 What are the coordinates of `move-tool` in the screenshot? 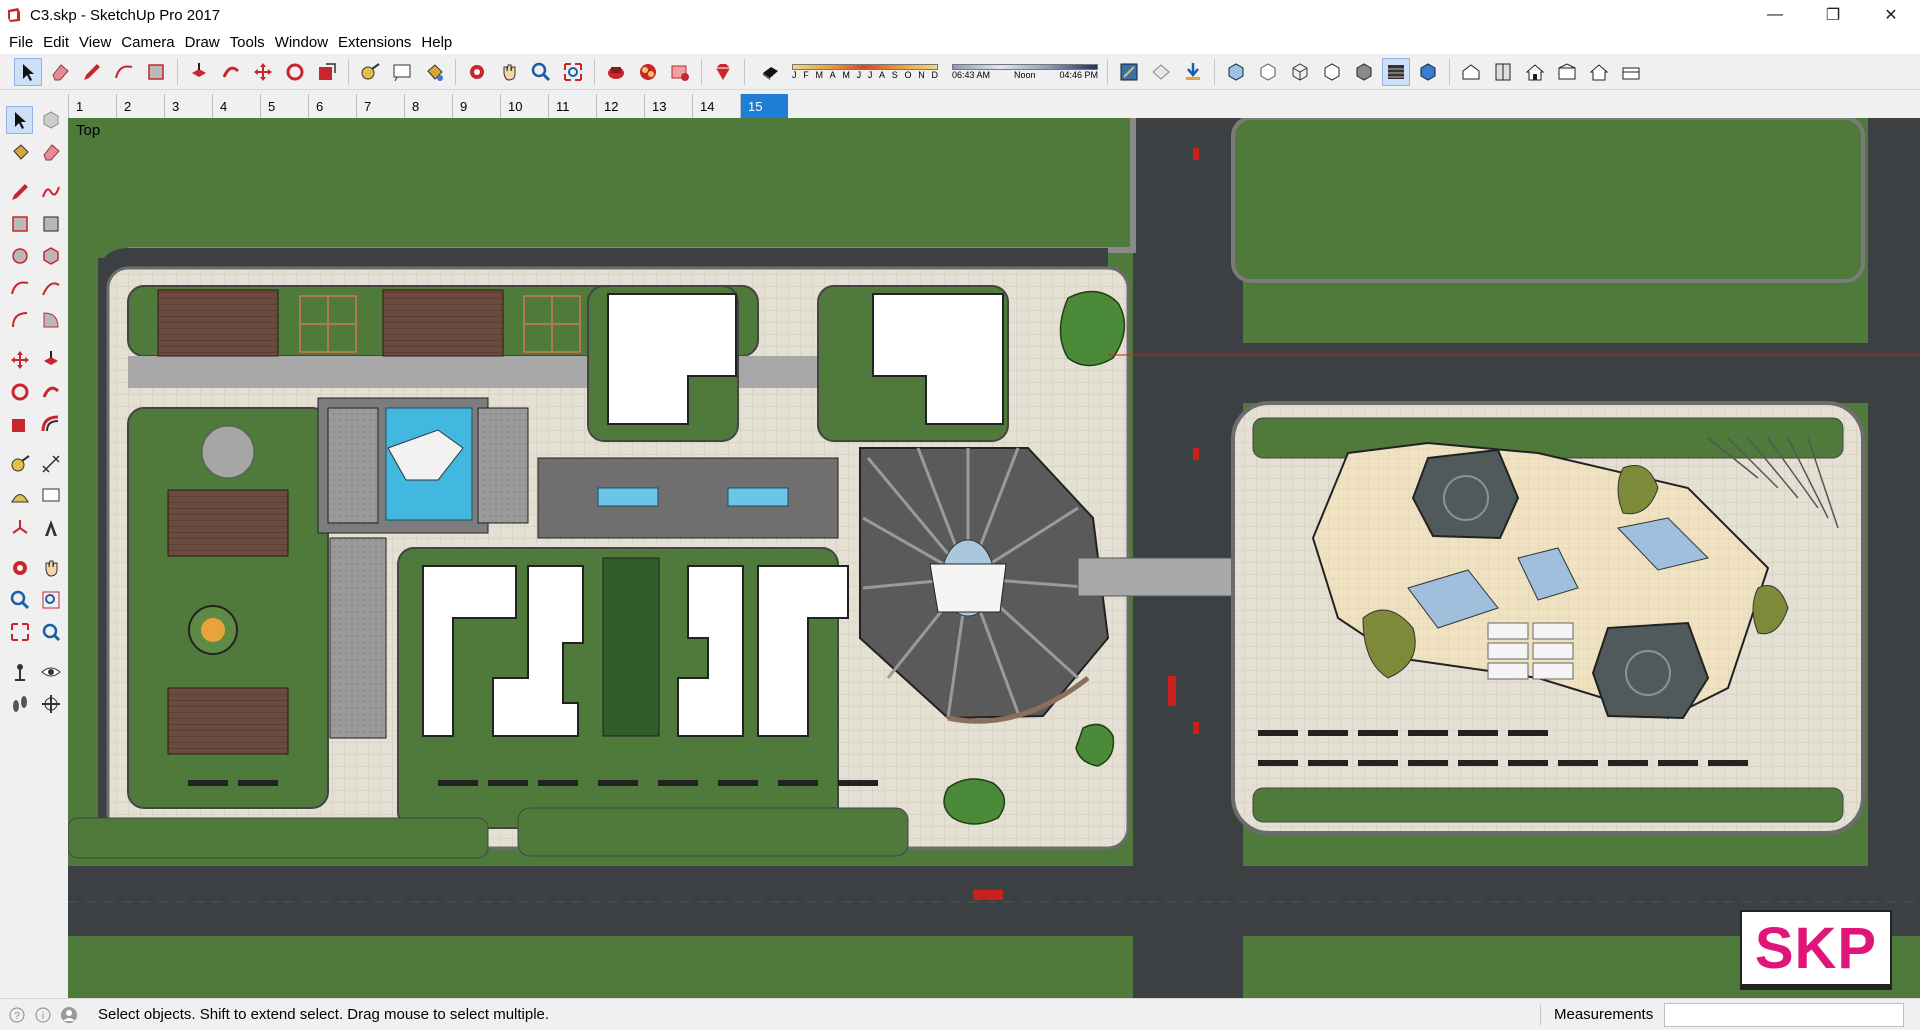 It's located at (19, 360).